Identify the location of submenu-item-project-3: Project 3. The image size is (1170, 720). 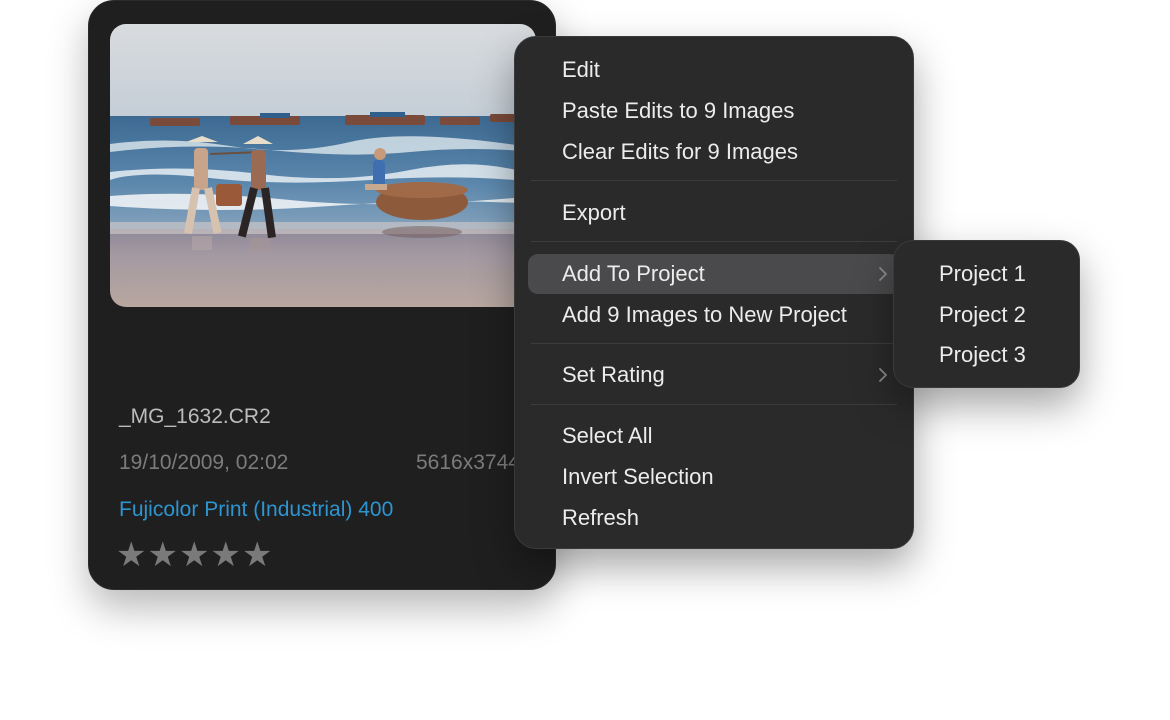
(987, 355).